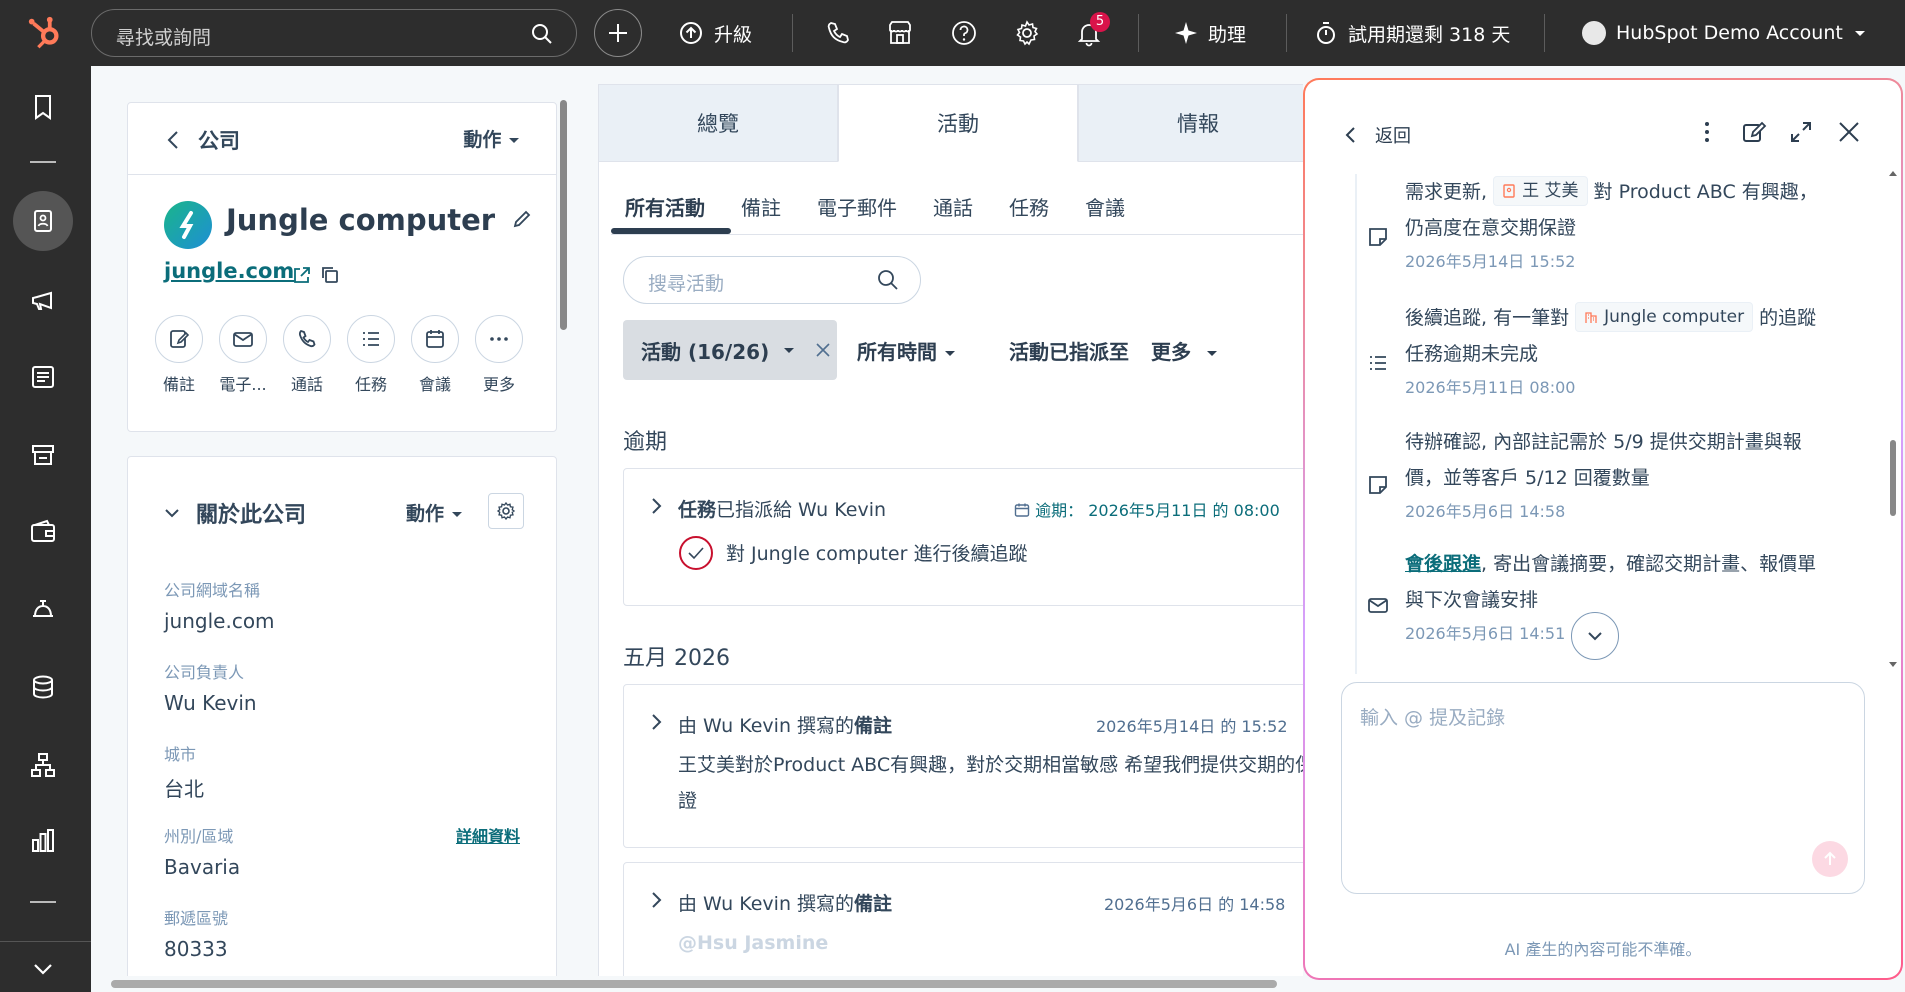  I want to click on assigned-filter-dropdown: 活動已指派至, so click(1069, 350).